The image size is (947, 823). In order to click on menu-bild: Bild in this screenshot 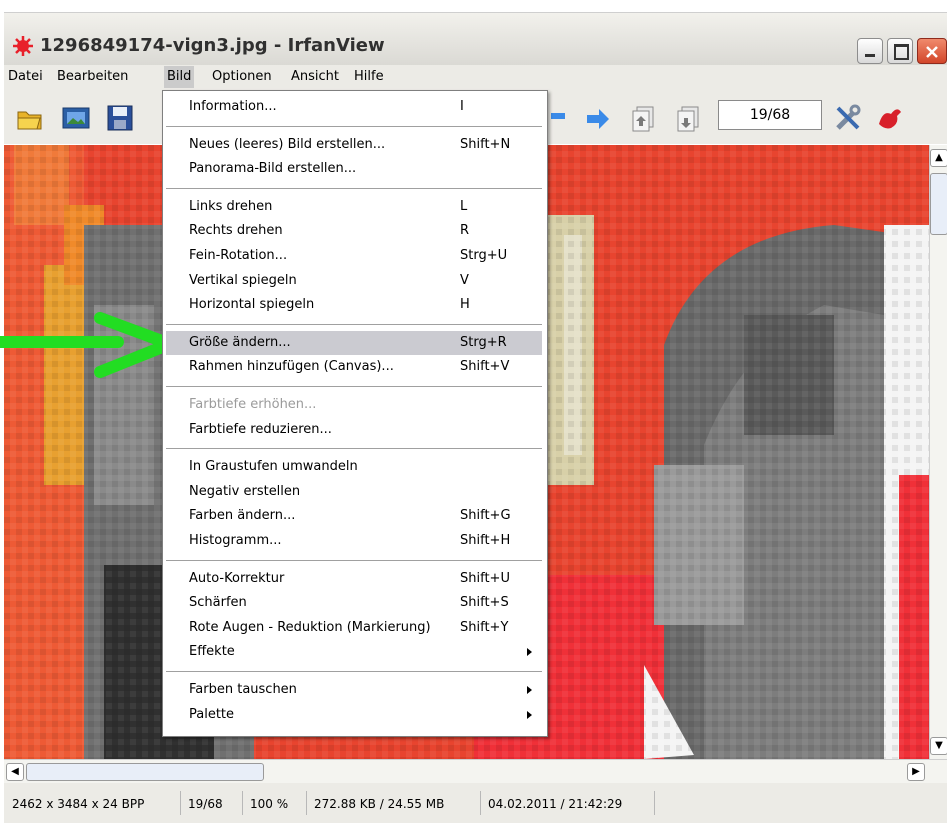, I will do `click(179, 77)`.